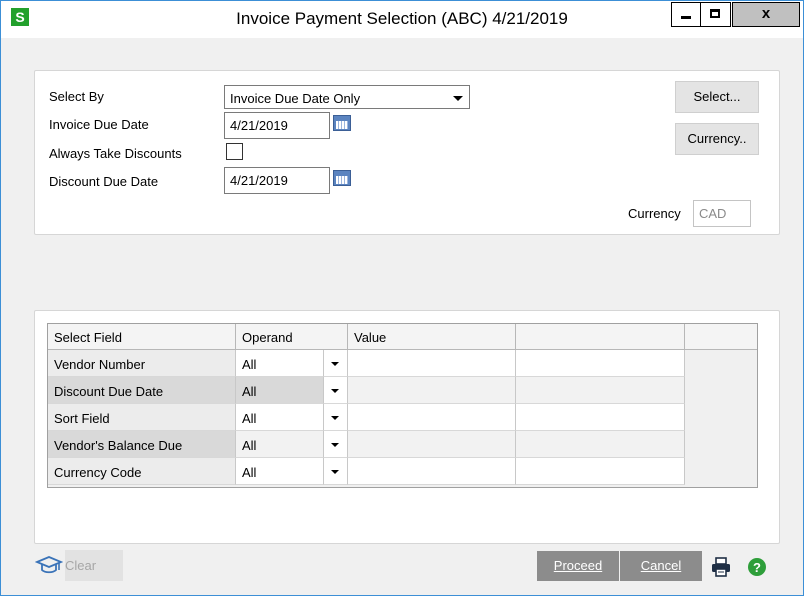  I want to click on always-take-discounts-label: Always Take Discounts, so click(115, 153).